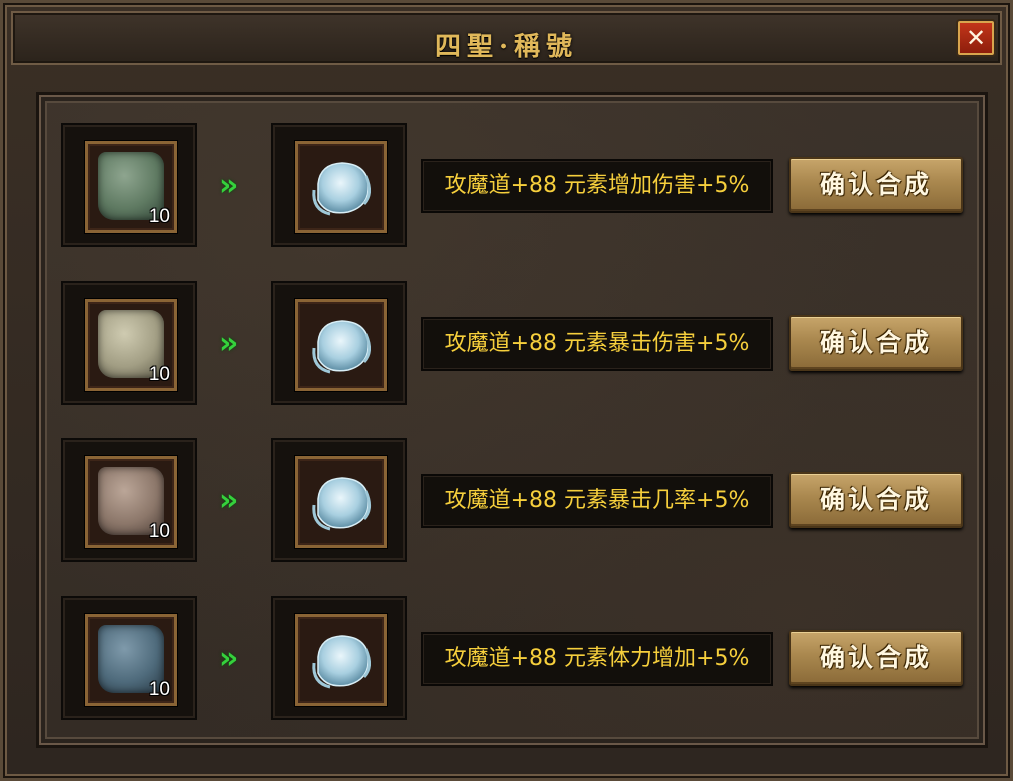  Describe the element at coordinates (597, 501) in the screenshot. I see `effect-description: 攻魔道+88 元素暴击几率+5%` at that location.